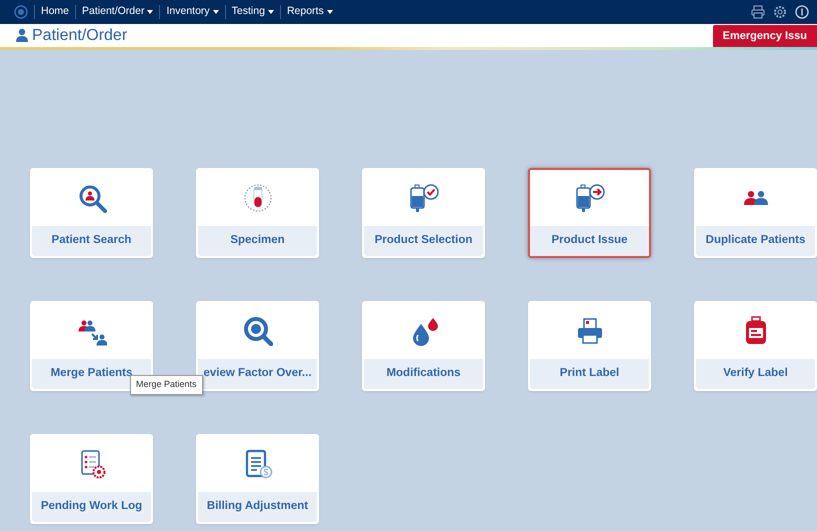  I want to click on menu-tile: Specimen, so click(257, 213).